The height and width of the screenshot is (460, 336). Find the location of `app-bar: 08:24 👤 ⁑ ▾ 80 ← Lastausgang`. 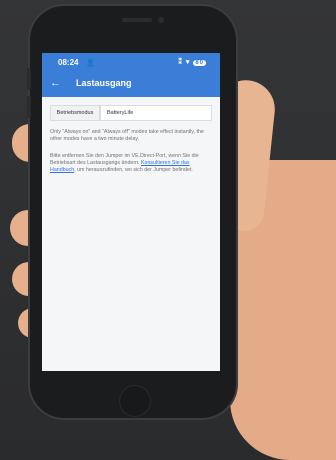

app-bar: 08:24 👤 ⁑ ▾ 80 ← Lastausgang is located at coordinates (131, 75).